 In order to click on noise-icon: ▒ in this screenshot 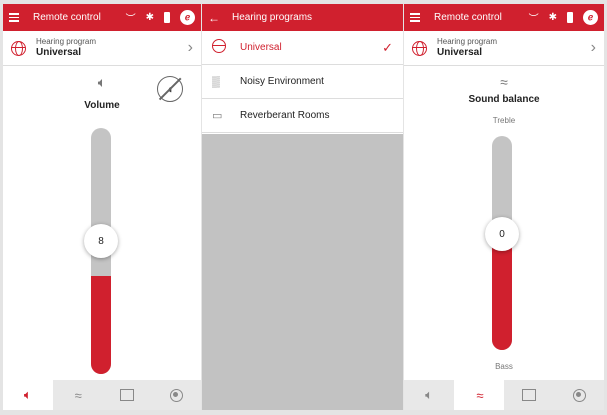, I will do `click(216, 81)`.